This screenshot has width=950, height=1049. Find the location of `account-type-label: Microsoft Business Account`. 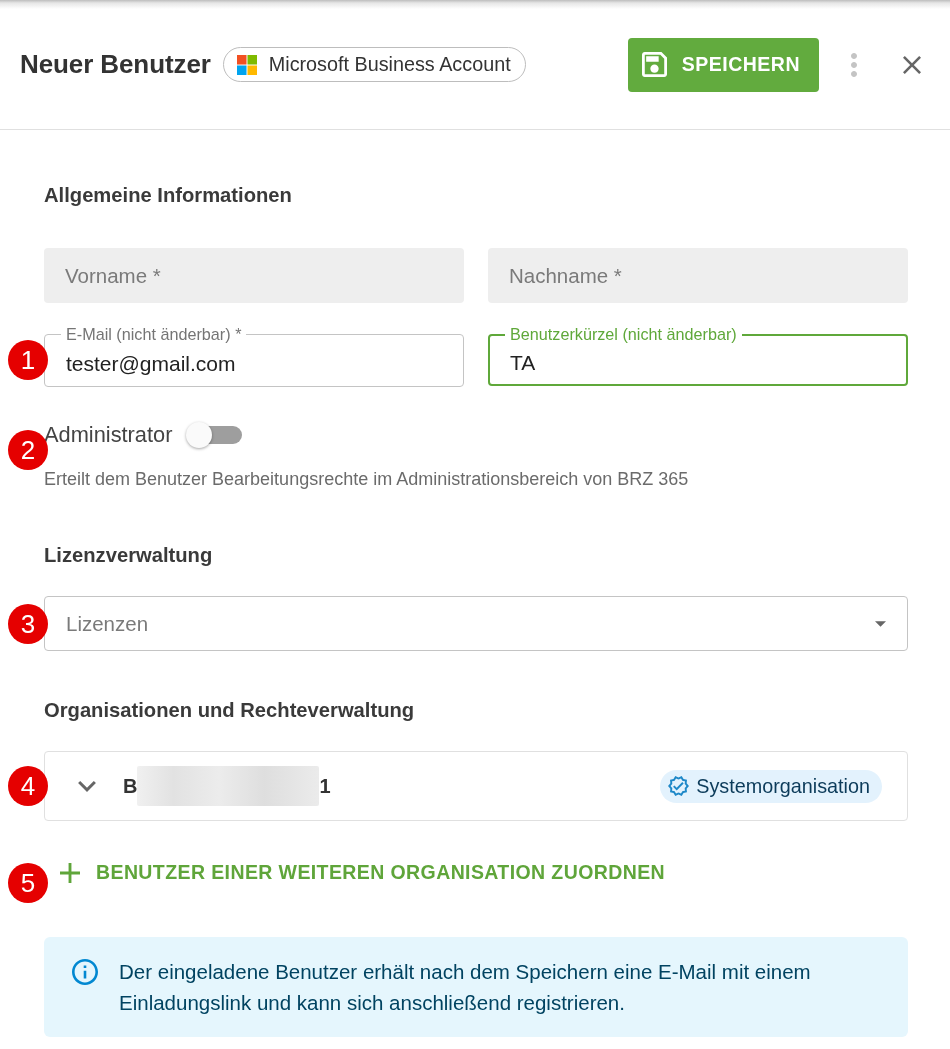

account-type-label: Microsoft Business Account is located at coordinates (389, 64).